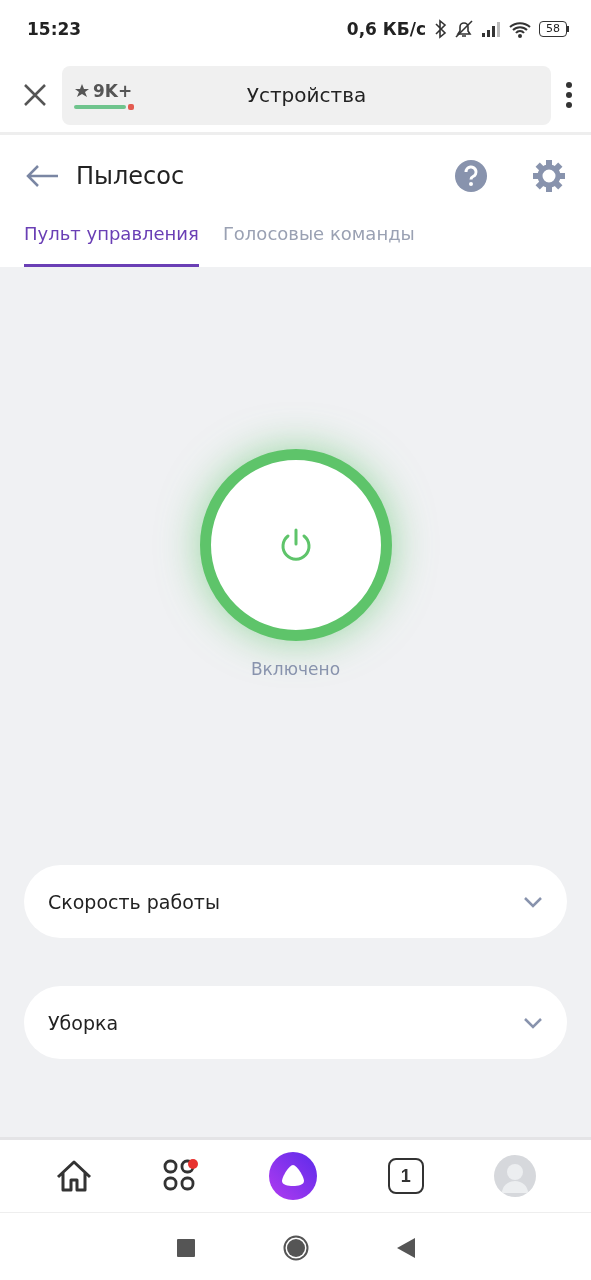 The height and width of the screenshot is (1280, 591). Describe the element at coordinates (491, 29) in the screenshot. I see `signal-icon` at that location.